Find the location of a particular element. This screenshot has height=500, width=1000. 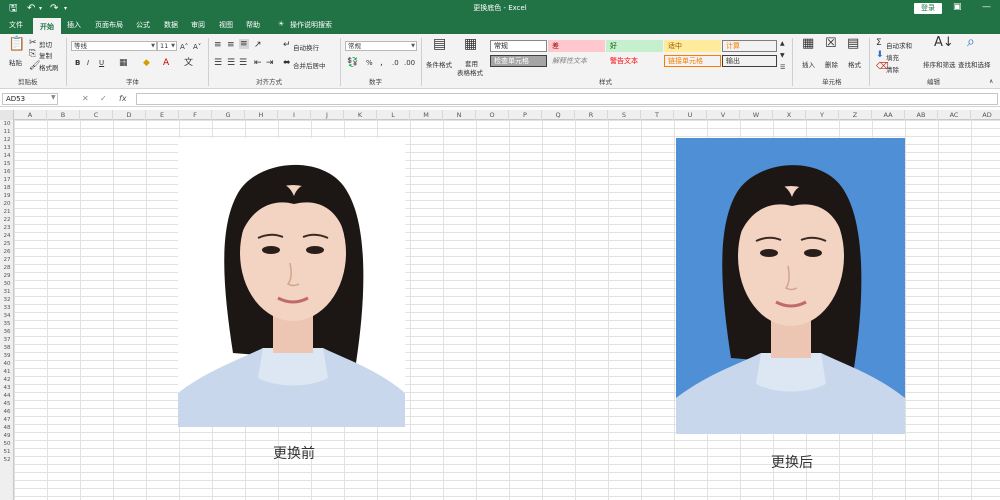

merge-center-button: 合并后居中 is located at coordinates (309, 65).